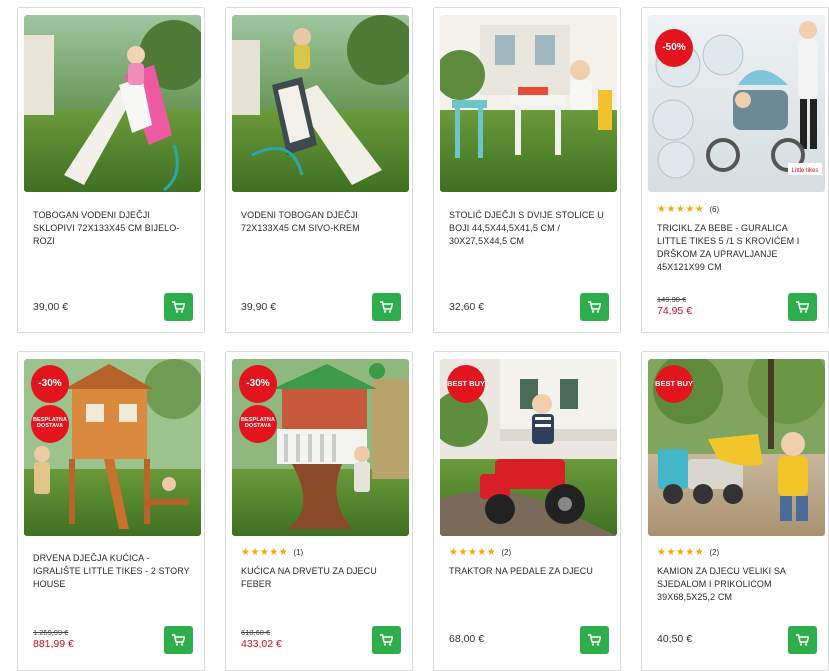 This screenshot has width=829, height=671. I want to click on product-price: 39,90 €, so click(259, 307).